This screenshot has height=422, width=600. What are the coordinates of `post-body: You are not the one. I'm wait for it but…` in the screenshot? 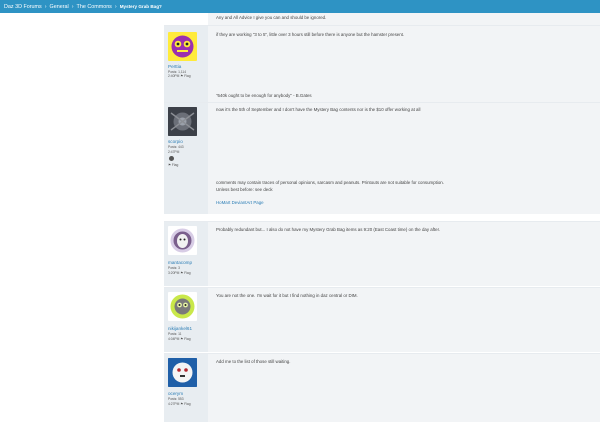 It's located at (404, 320).